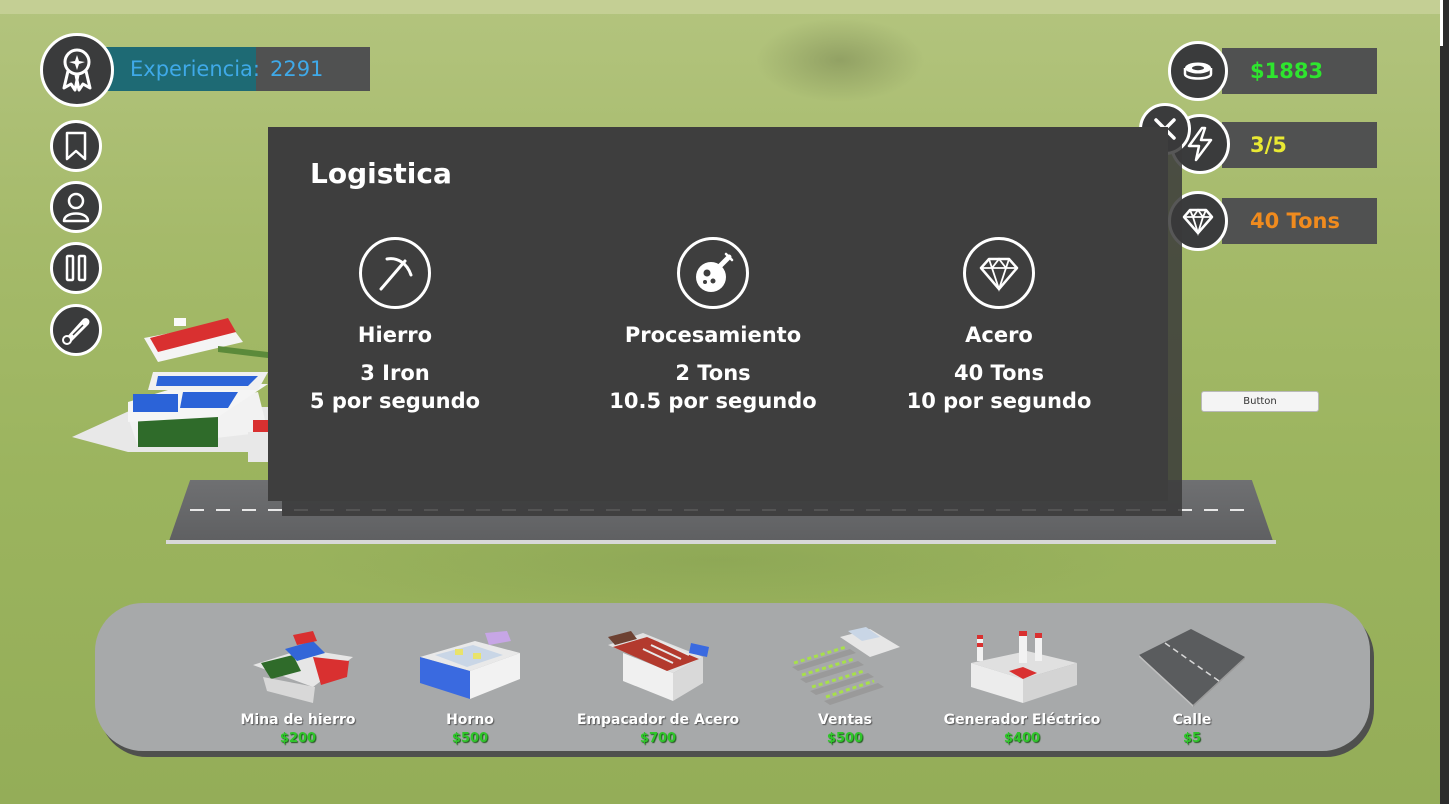  What do you see at coordinates (1260, 401) in the screenshot?
I see `generic-button: Button` at bounding box center [1260, 401].